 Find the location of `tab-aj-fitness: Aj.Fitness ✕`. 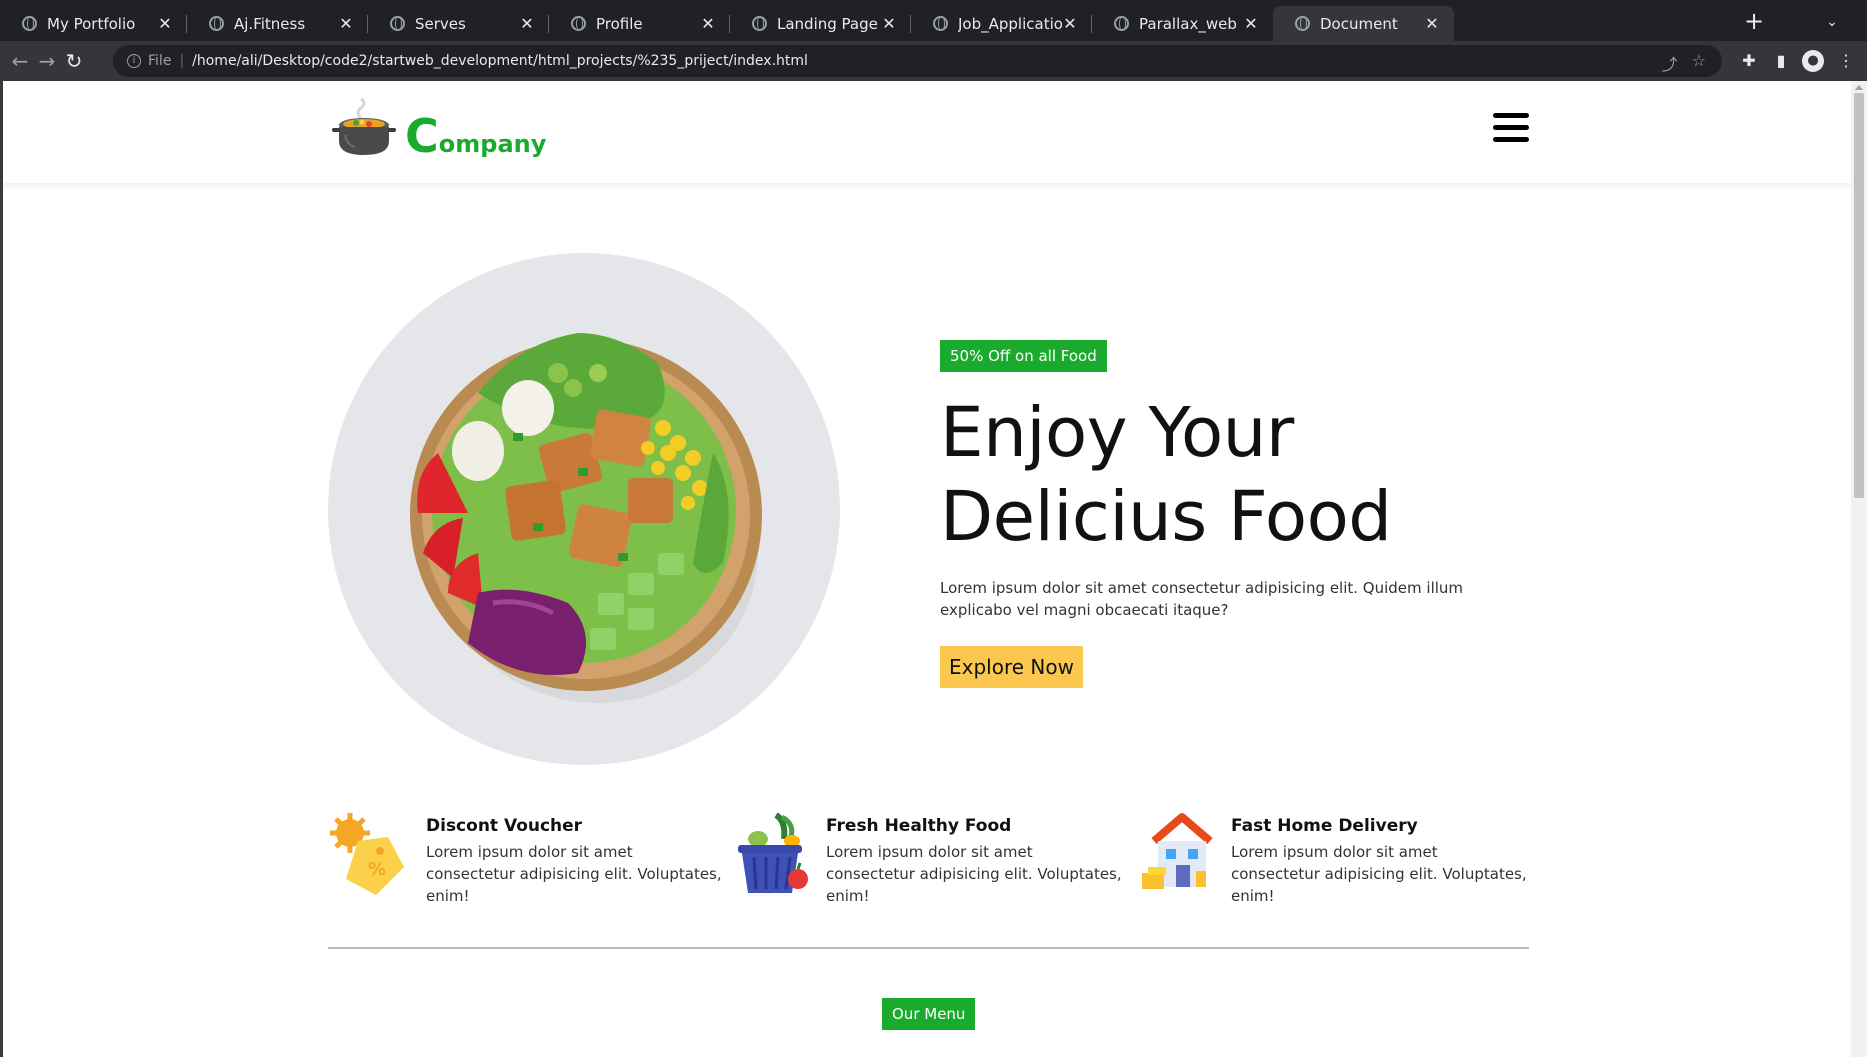

tab-aj-fitness: Aj.Fitness ✕ is located at coordinates (277, 23).